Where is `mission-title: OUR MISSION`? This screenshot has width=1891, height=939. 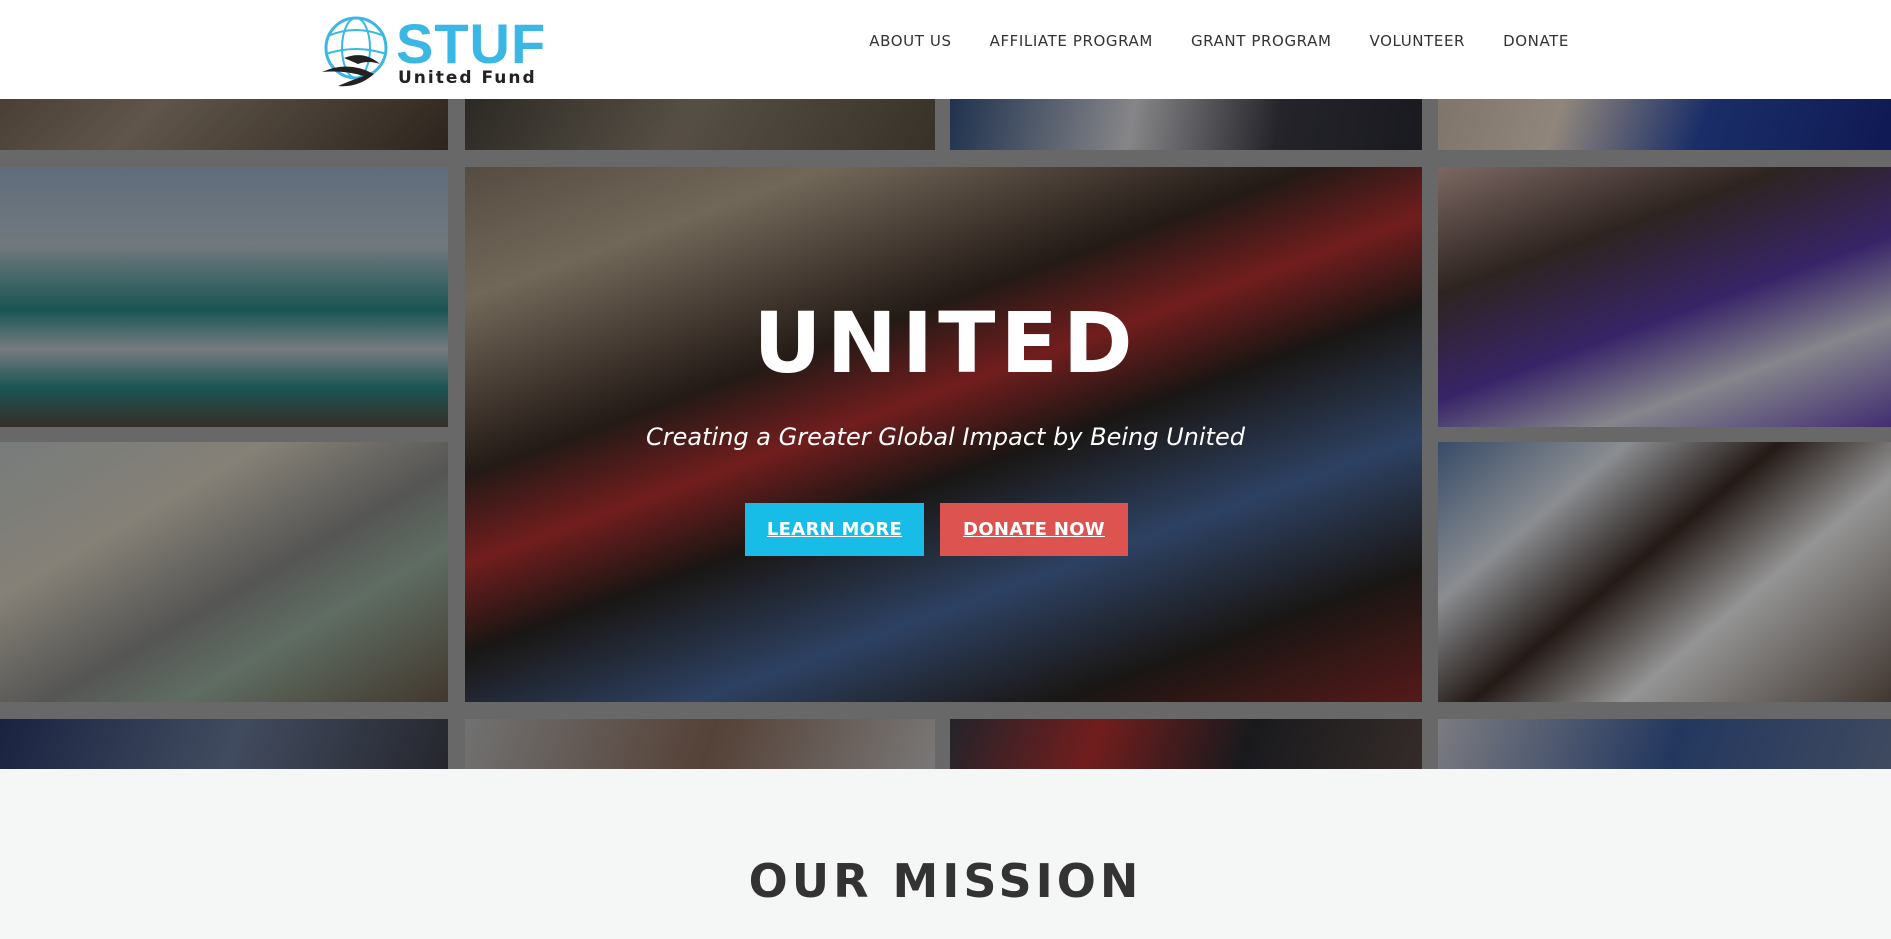
mission-title: OUR MISSION is located at coordinates (945, 881).